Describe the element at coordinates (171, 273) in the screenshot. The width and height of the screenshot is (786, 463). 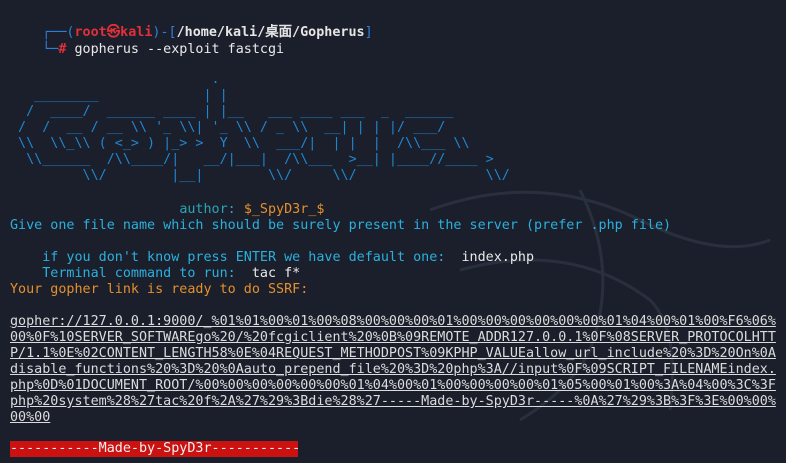
I see `question-command: Terminal command to run: tac f*` at that location.